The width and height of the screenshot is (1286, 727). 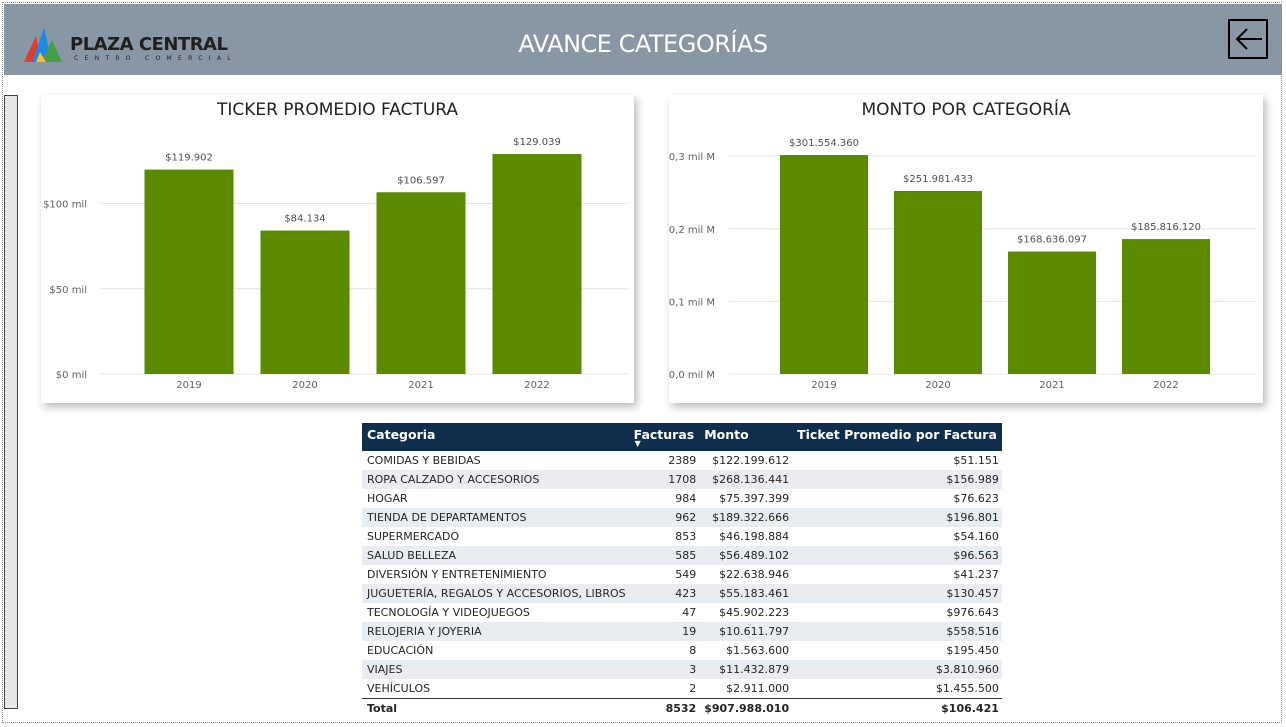 What do you see at coordinates (976, 460) in the screenshot?
I see `cell-ticket: $51.151` at bounding box center [976, 460].